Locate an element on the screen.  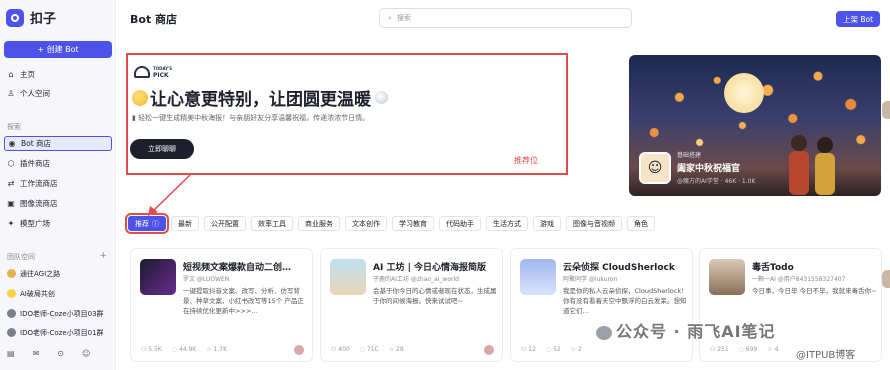
team-item: 通往AGI之路 is located at coordinates (58, 273).